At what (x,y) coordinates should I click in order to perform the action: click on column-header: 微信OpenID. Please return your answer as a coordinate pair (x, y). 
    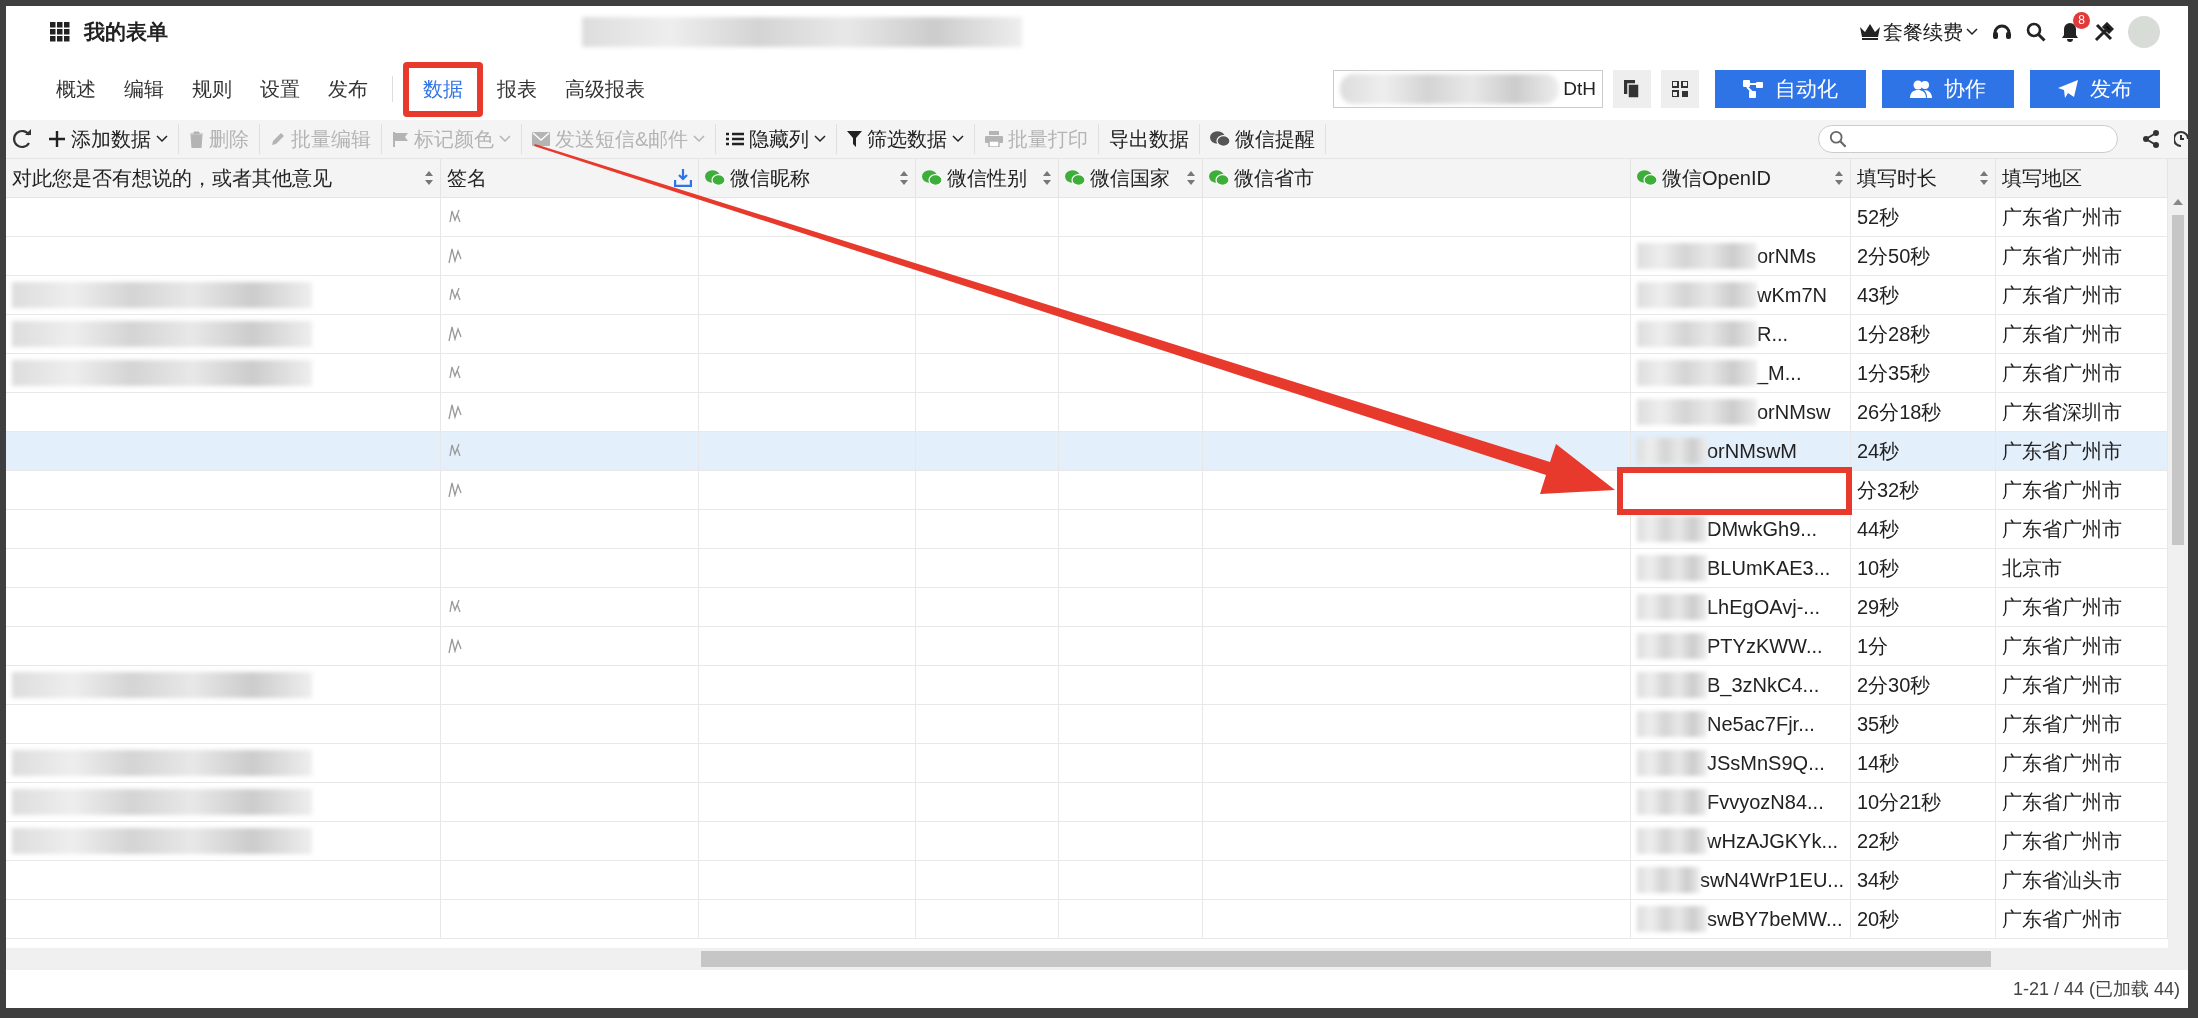
    Looking at the image, I should click on (1741, 178).